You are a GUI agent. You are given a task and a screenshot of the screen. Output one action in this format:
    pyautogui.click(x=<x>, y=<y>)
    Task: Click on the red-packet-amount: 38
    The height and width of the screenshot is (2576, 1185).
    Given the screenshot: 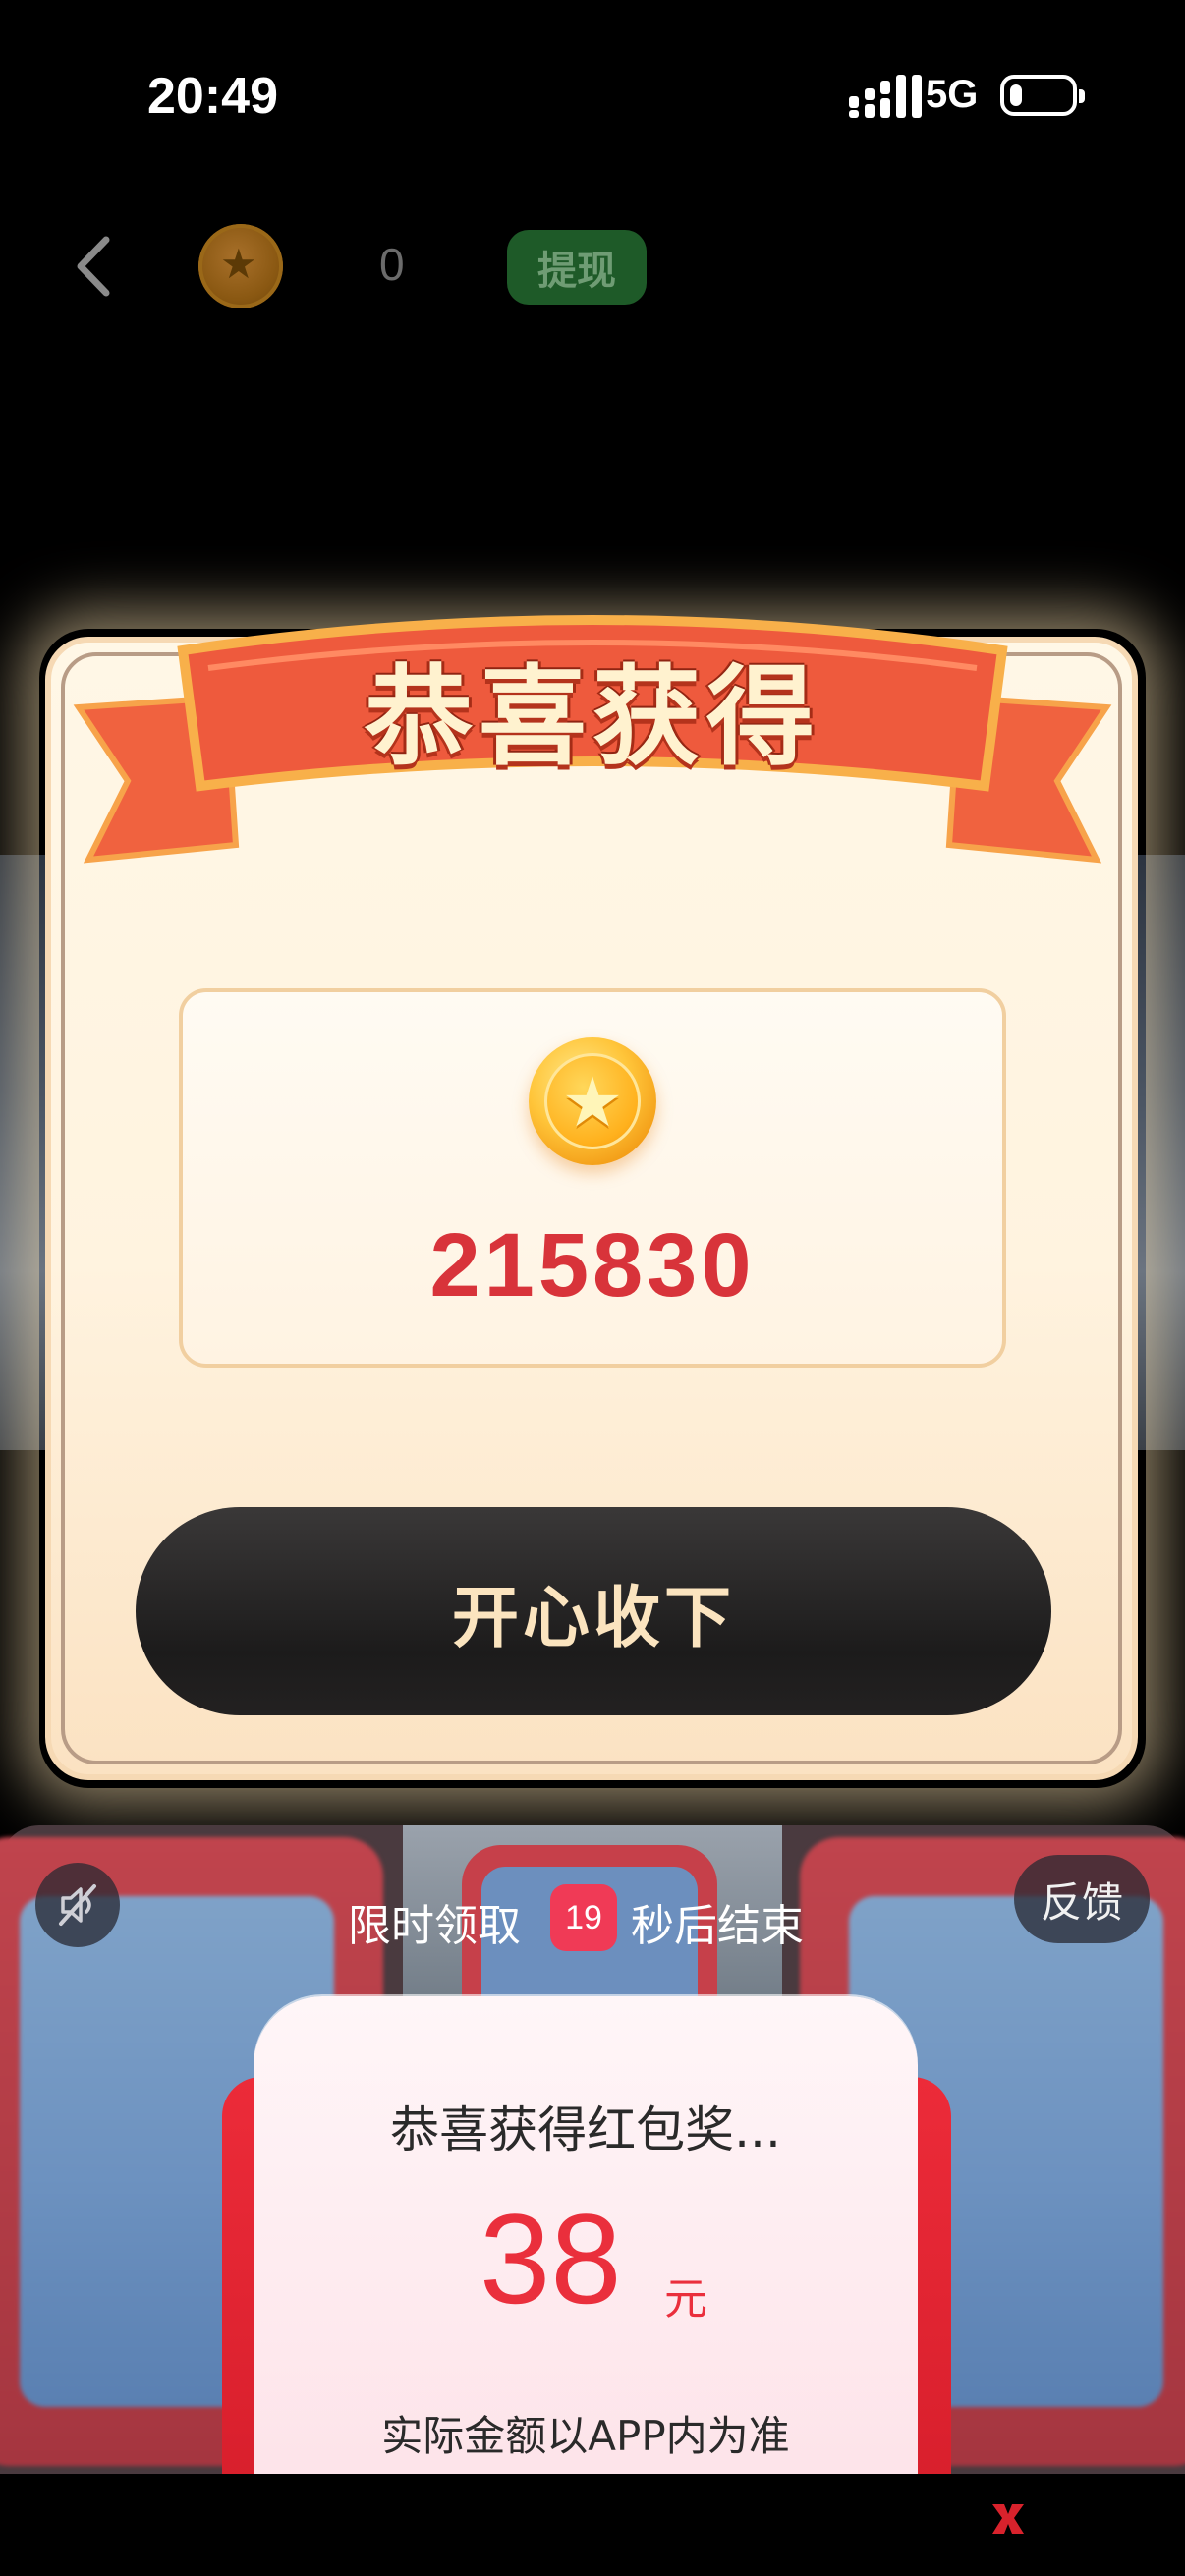 What is the action you would take?
    pyautogui.click(x=551, y=2258)
    